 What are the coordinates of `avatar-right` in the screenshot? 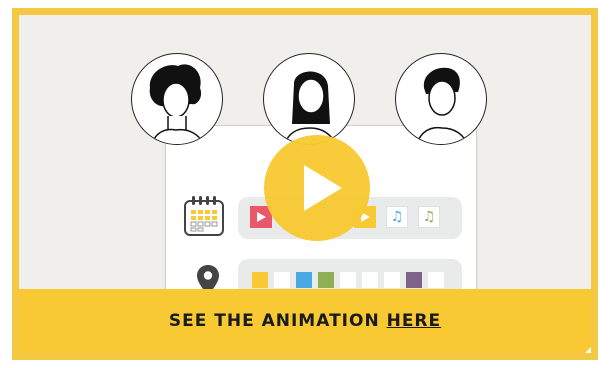 It's located at (441, 99).